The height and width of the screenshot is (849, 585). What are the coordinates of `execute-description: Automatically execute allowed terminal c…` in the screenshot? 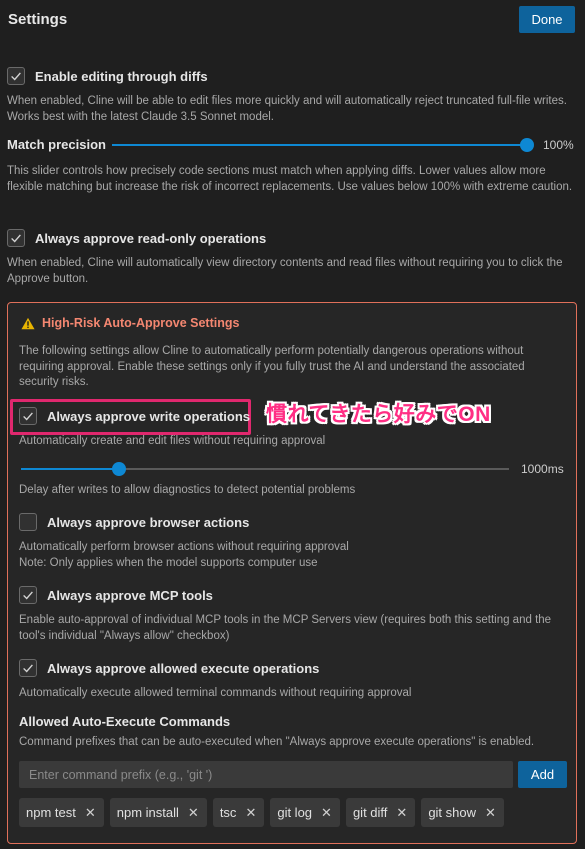 It's located at (215, 693).